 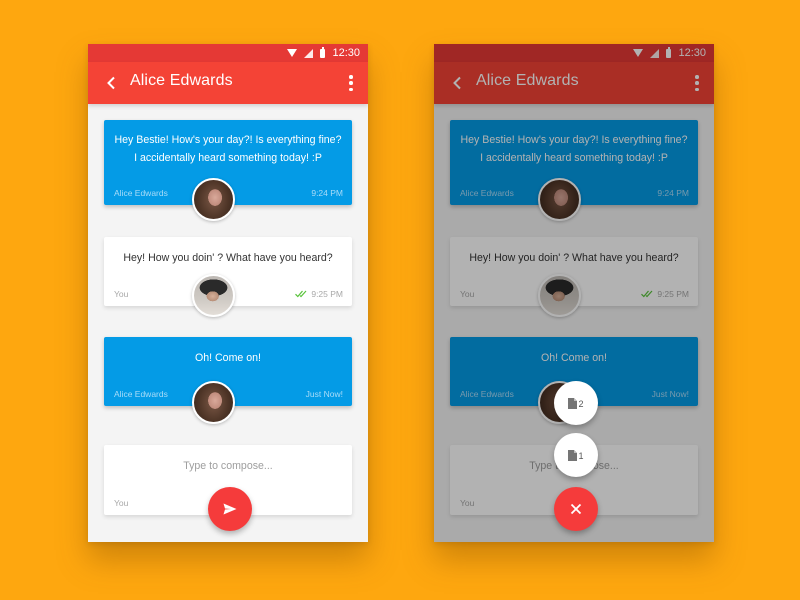 I want to click on badge-count: 1, so click(x=581, y=455).